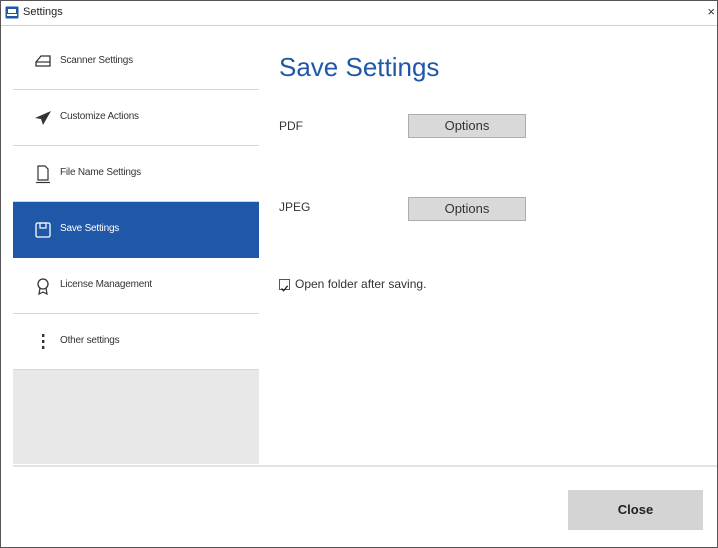 This screenshot has height=548, width=718. Describe the element at coordinates (136, 62) in the screenshot. I see `sidebar-item-scanner-settings: Scanner Settings` at that location.